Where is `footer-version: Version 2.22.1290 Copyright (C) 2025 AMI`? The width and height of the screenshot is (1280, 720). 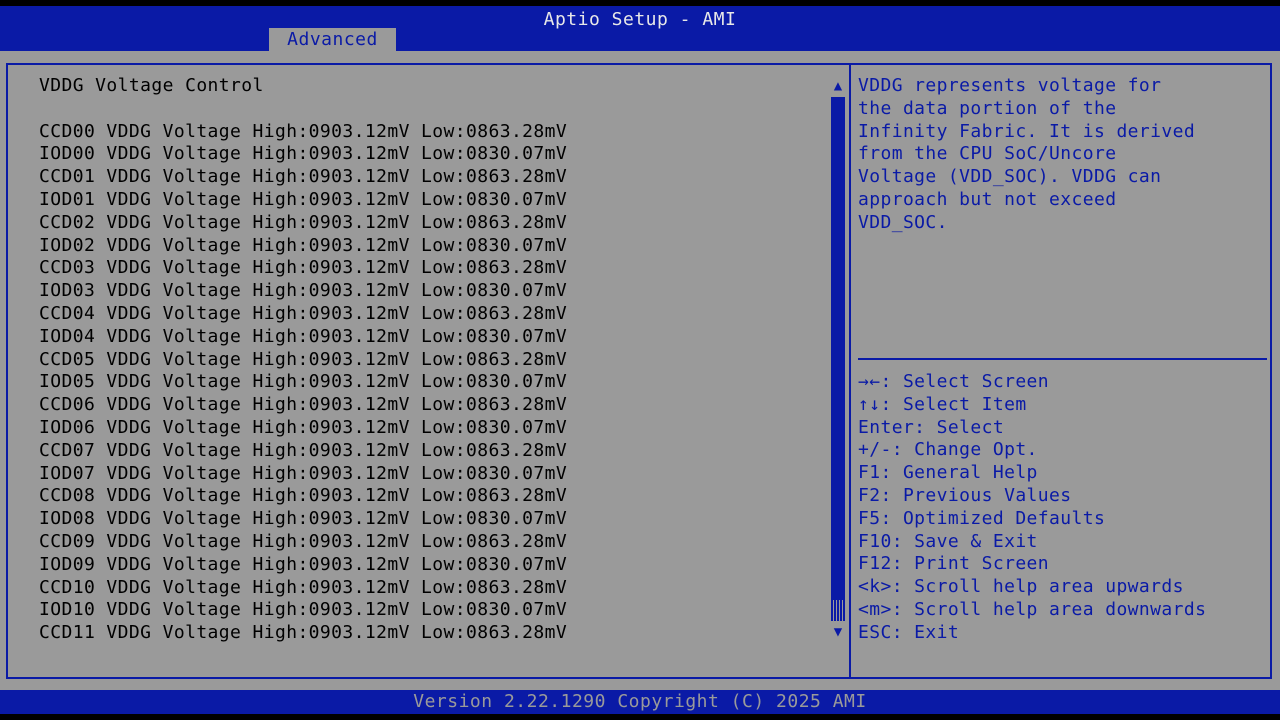 footer-version: Version 2.22.1290 Copyright (C) 2025 AMI is located at coordinates (640, 702).